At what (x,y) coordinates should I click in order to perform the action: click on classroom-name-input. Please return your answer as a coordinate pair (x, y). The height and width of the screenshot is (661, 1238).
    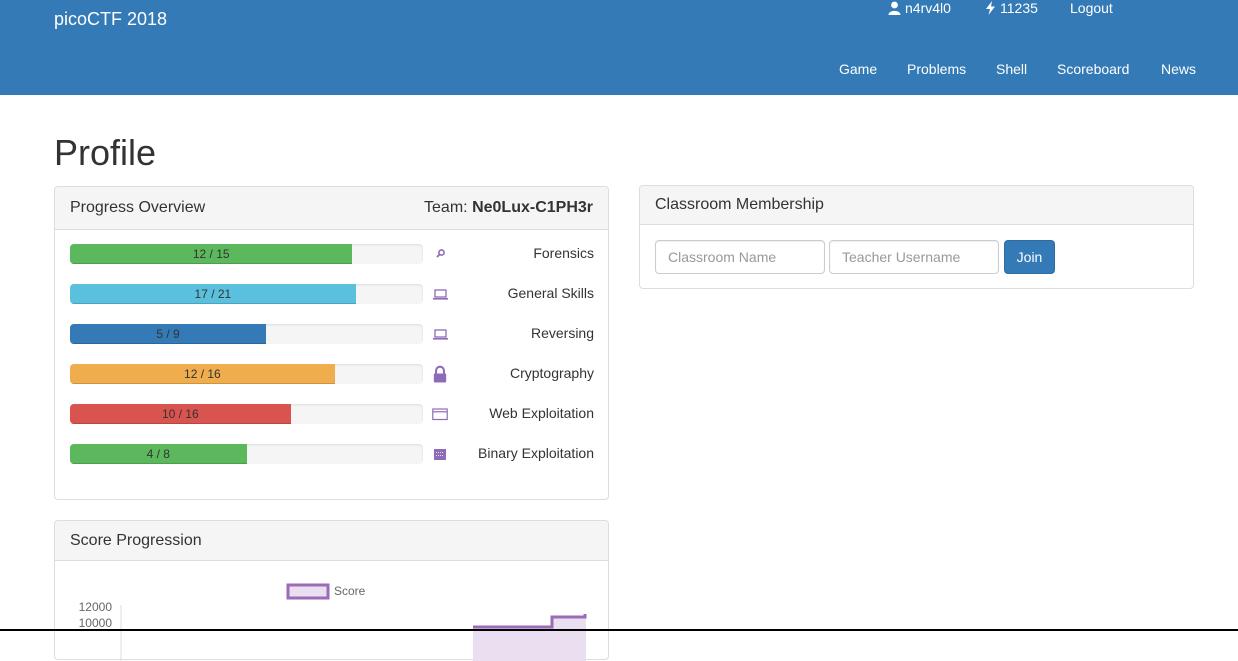
    Looking at the image, I should click on (740, 257).